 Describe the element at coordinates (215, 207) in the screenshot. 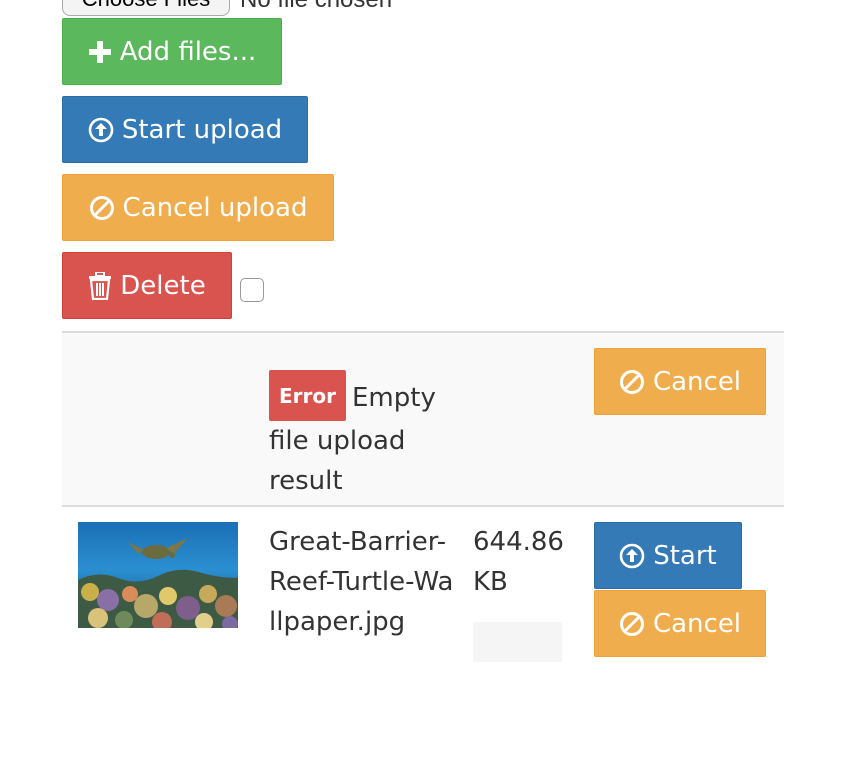

I see `cancel-upload-label: Cancel upload` at that location.